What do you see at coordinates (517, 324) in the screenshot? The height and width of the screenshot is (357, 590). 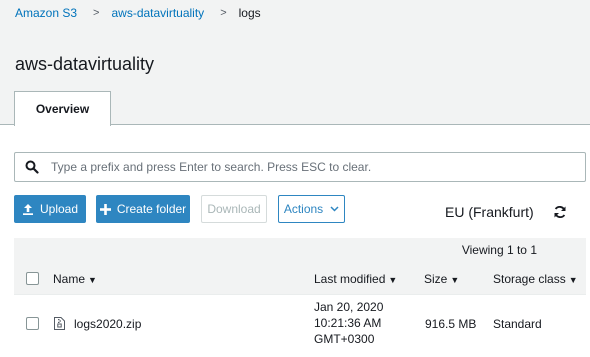 I see `storage-class-cell: Standard` at bounding box center [517, 324].